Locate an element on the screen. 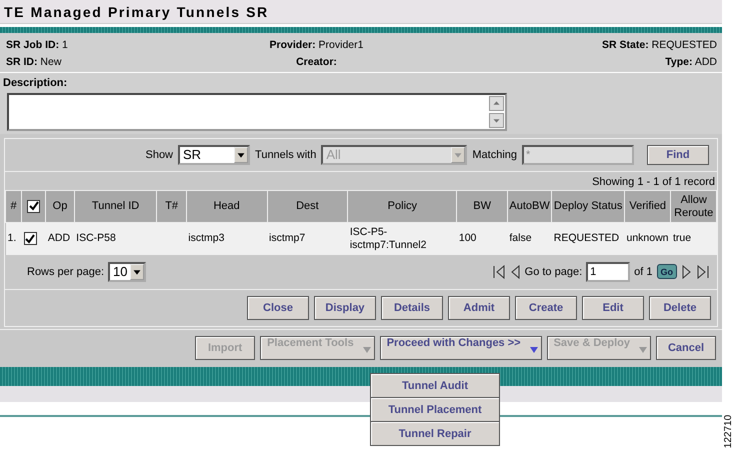  description-field is located at coordinates (257, 112).